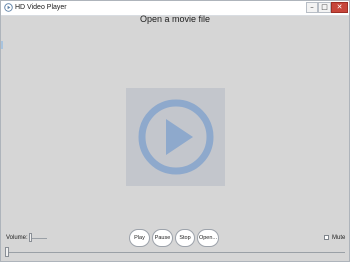  I want to click on maximize-button: □, so click(324, 7).